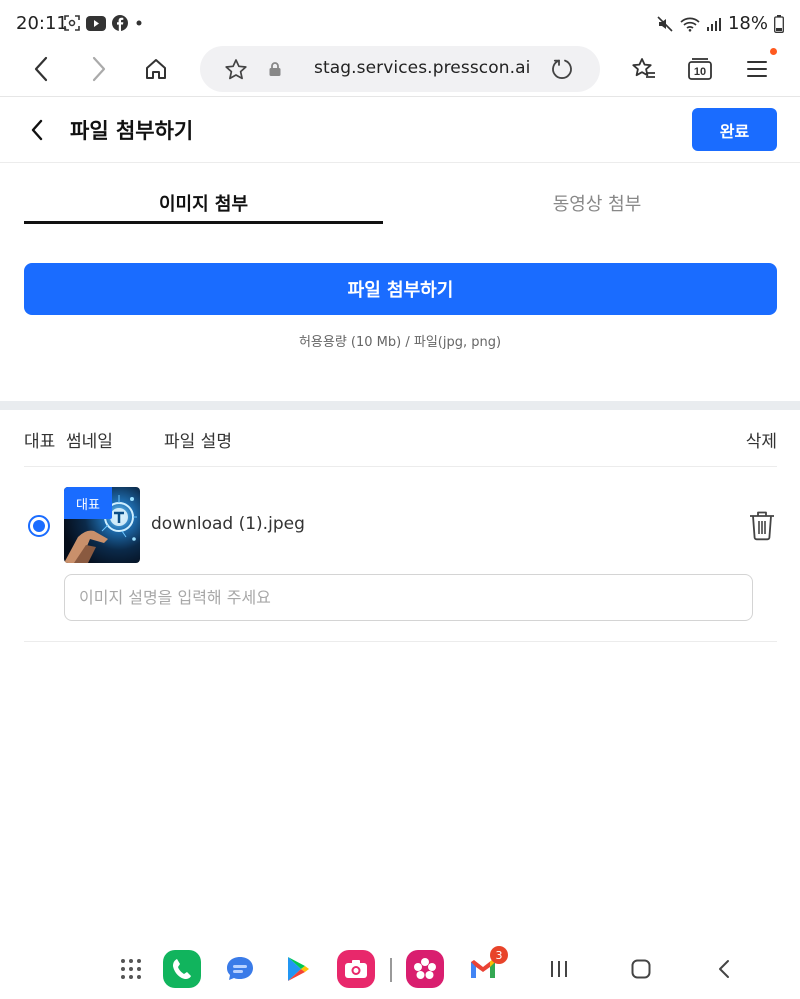  What do you see at coordinates (120, 23) in the screenshot?
I see `facebook-icon` at bounding box center [120, 23].